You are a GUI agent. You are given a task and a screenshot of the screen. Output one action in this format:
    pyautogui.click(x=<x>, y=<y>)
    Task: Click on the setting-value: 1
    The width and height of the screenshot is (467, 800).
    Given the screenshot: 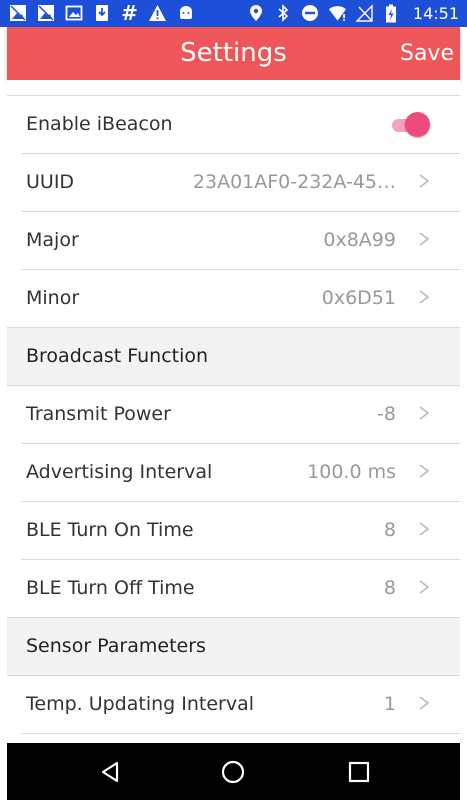 What is the action you would take?
    pyautogui.click(x=389, y=704)
    